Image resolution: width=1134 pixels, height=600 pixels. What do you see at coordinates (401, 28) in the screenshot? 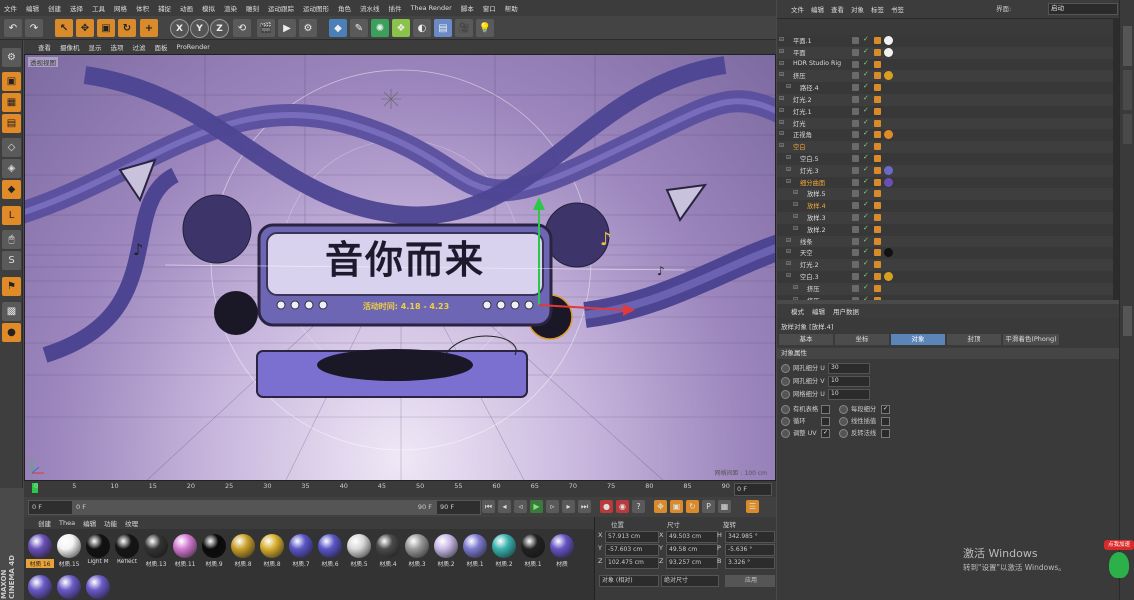
I see `deformer-icon: ❖` at bounding box center [401, 28].